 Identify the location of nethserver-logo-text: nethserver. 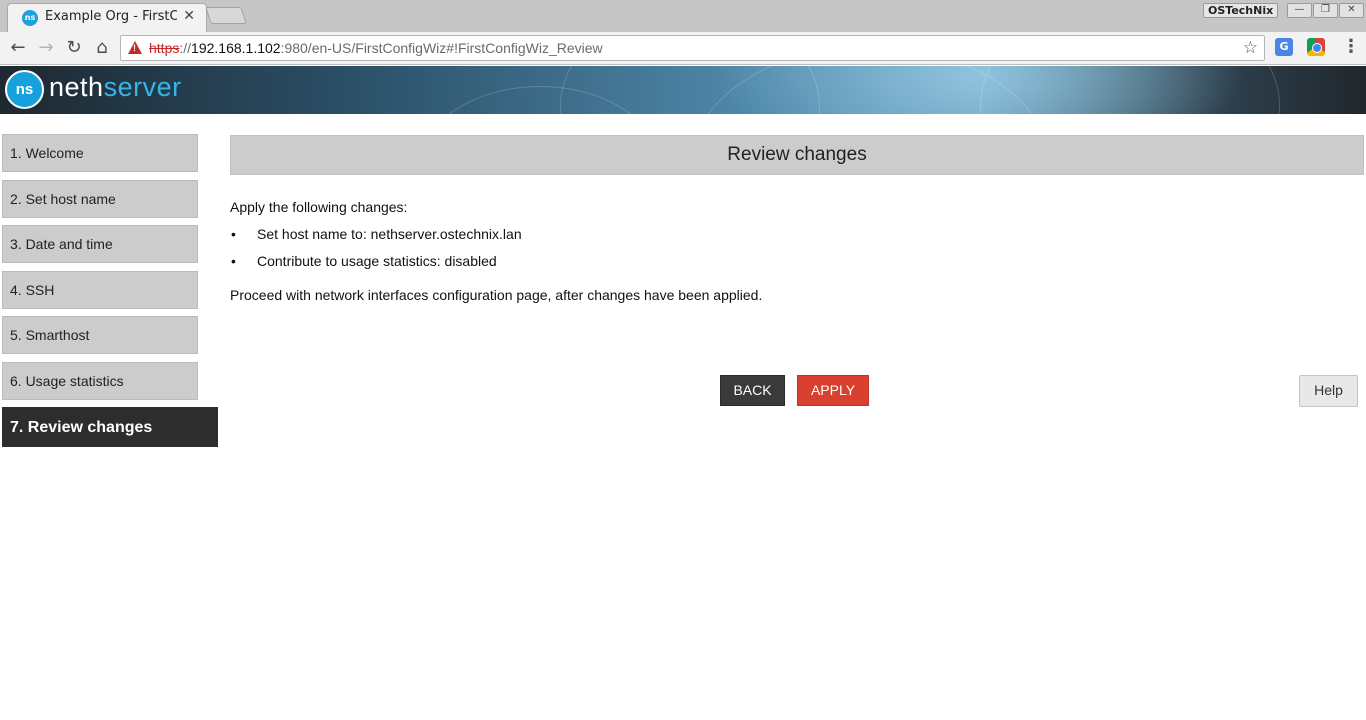
(115, 87).